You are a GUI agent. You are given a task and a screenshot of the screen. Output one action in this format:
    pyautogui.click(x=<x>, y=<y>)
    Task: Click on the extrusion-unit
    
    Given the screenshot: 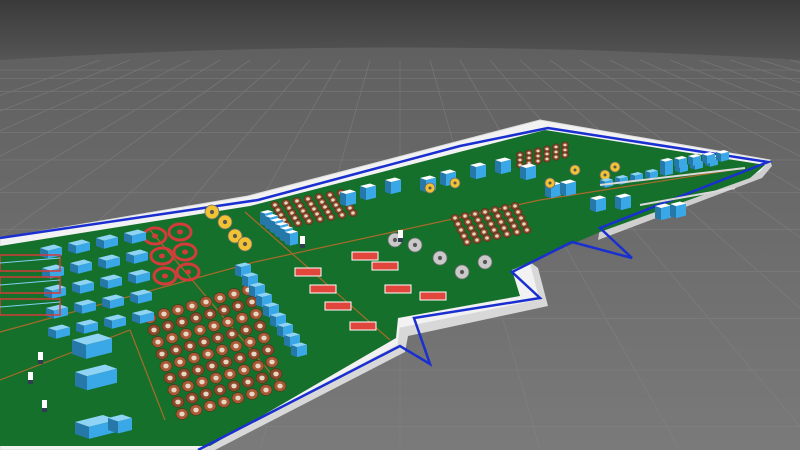 What is the action you would take?
    pyautogui.click(x=291, y=238)
    